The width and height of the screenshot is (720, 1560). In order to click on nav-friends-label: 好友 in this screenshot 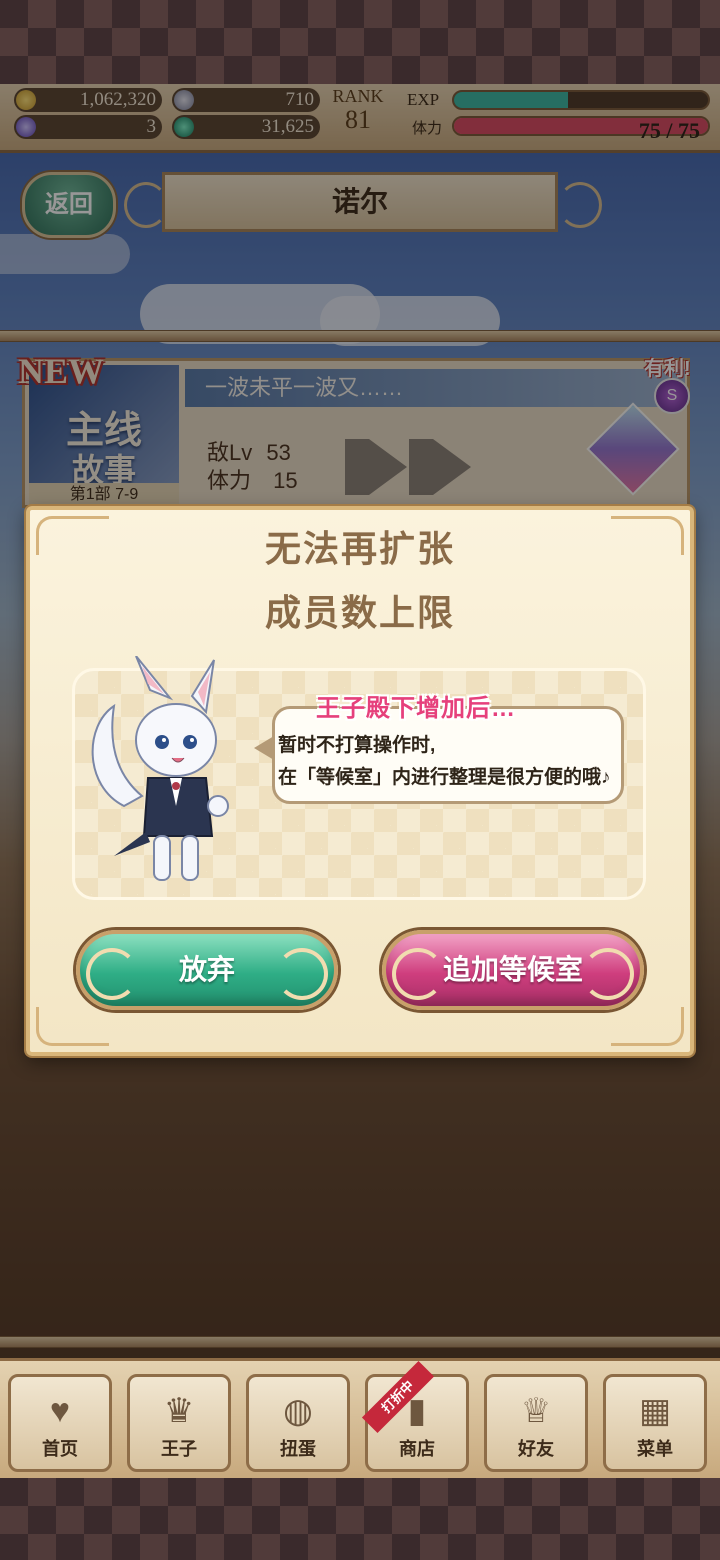, I will do `click(536, 1449)`.